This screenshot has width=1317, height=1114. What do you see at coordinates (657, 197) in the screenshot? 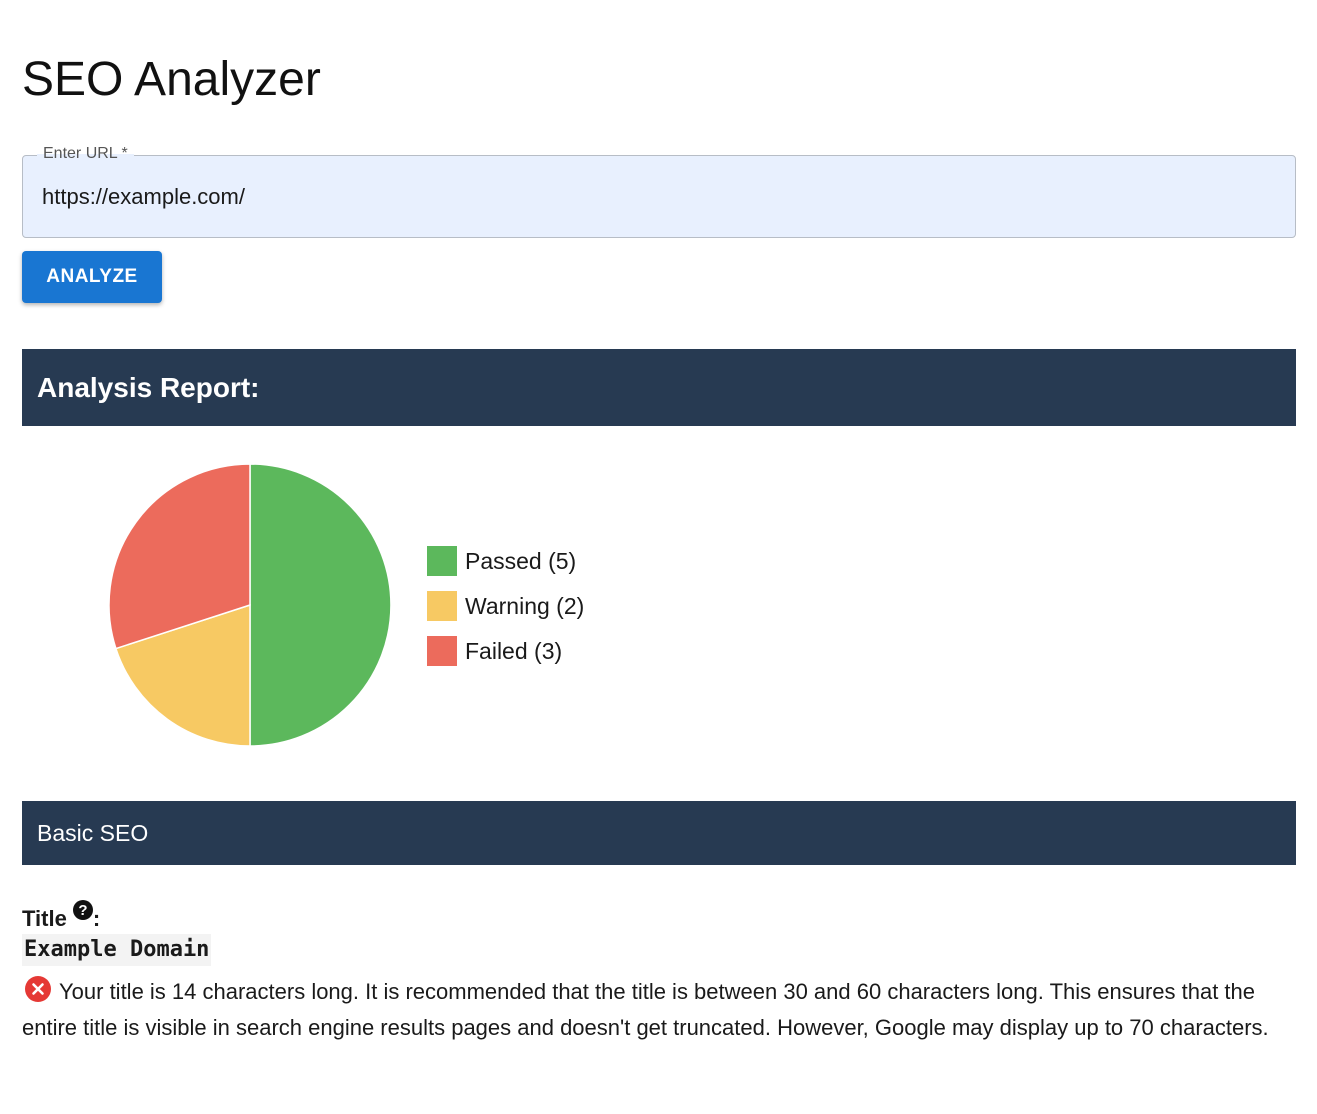
I see `url-input` at bounding box center [657, 197].